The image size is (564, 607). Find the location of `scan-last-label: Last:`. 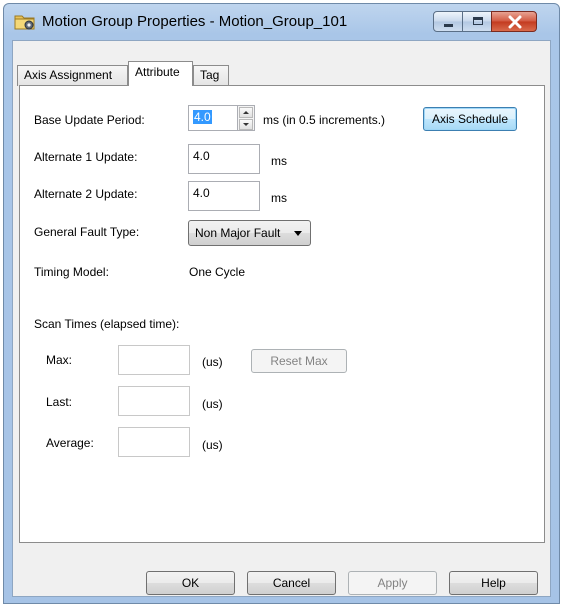

scan-last-label: Last: is located at coordinates (59, 402).